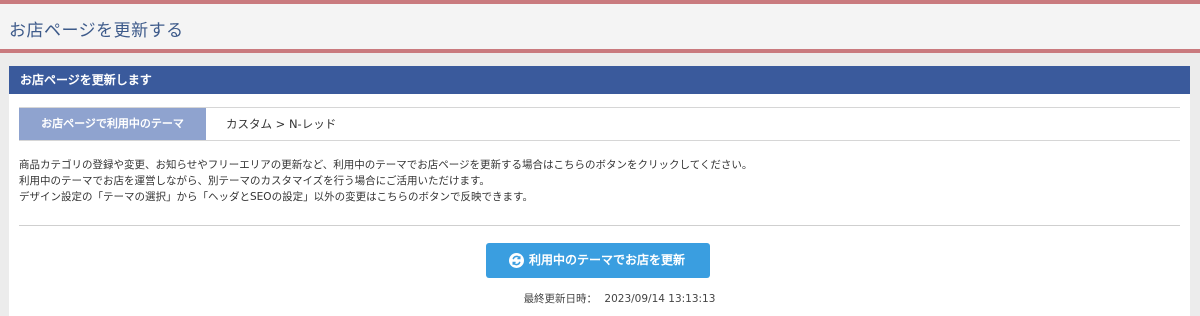 The width and height of the screenshot is (1200, 316). What do you see at coordinates (96, 31) in the screenshot?
I see `page-title: お店ページを更新する` at bounding box center [96, 31].